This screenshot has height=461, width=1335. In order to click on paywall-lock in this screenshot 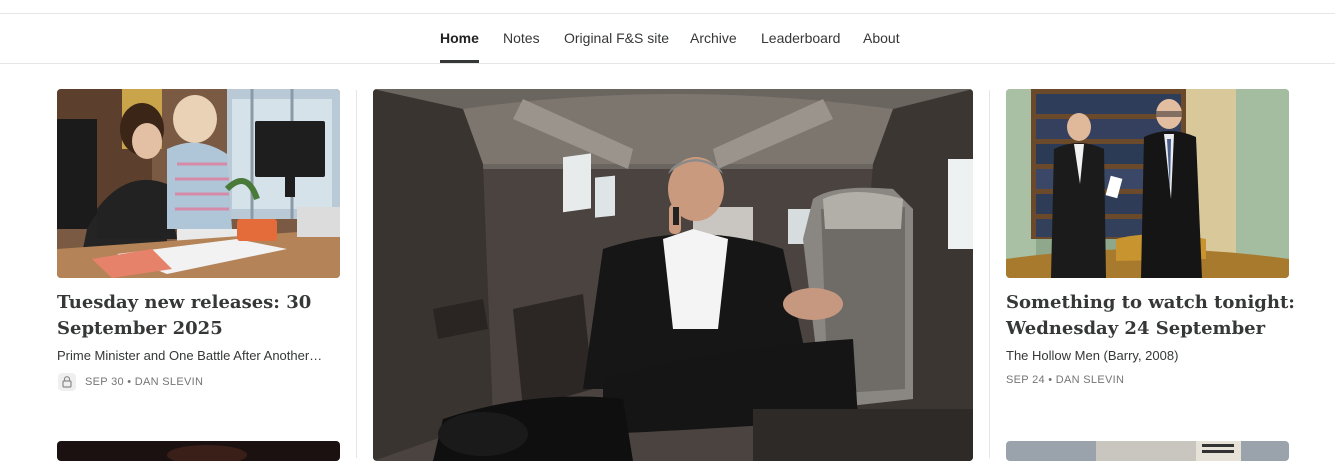, I will do `click(67, 382)`.